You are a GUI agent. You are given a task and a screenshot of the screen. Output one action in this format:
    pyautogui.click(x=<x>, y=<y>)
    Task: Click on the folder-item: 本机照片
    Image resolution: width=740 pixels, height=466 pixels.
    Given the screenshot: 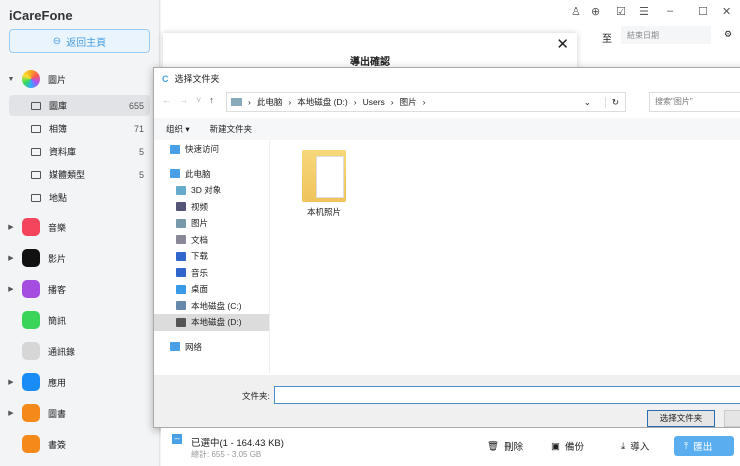 What is the action you would take?
    pyautogui.click(x=324, y=184)
    